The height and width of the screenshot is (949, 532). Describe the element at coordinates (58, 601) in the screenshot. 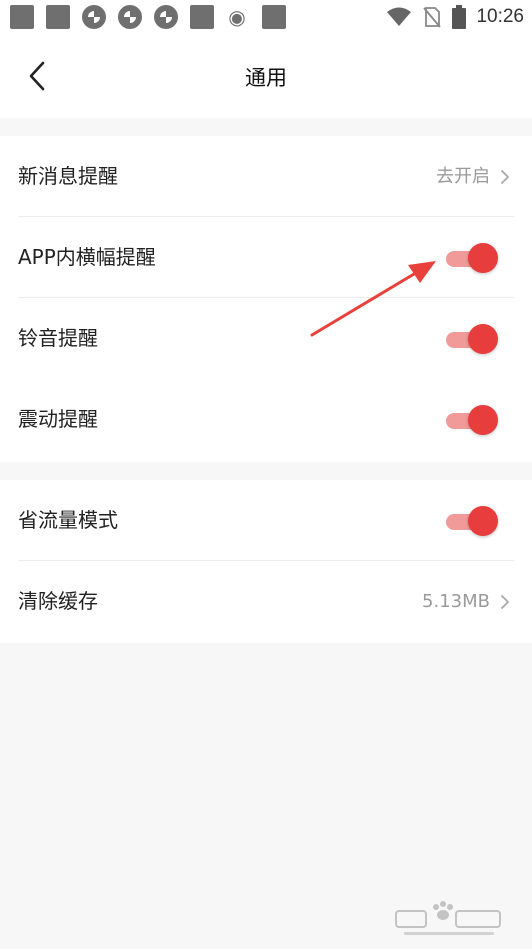

I see `row-label: 清除缓存` at that location.